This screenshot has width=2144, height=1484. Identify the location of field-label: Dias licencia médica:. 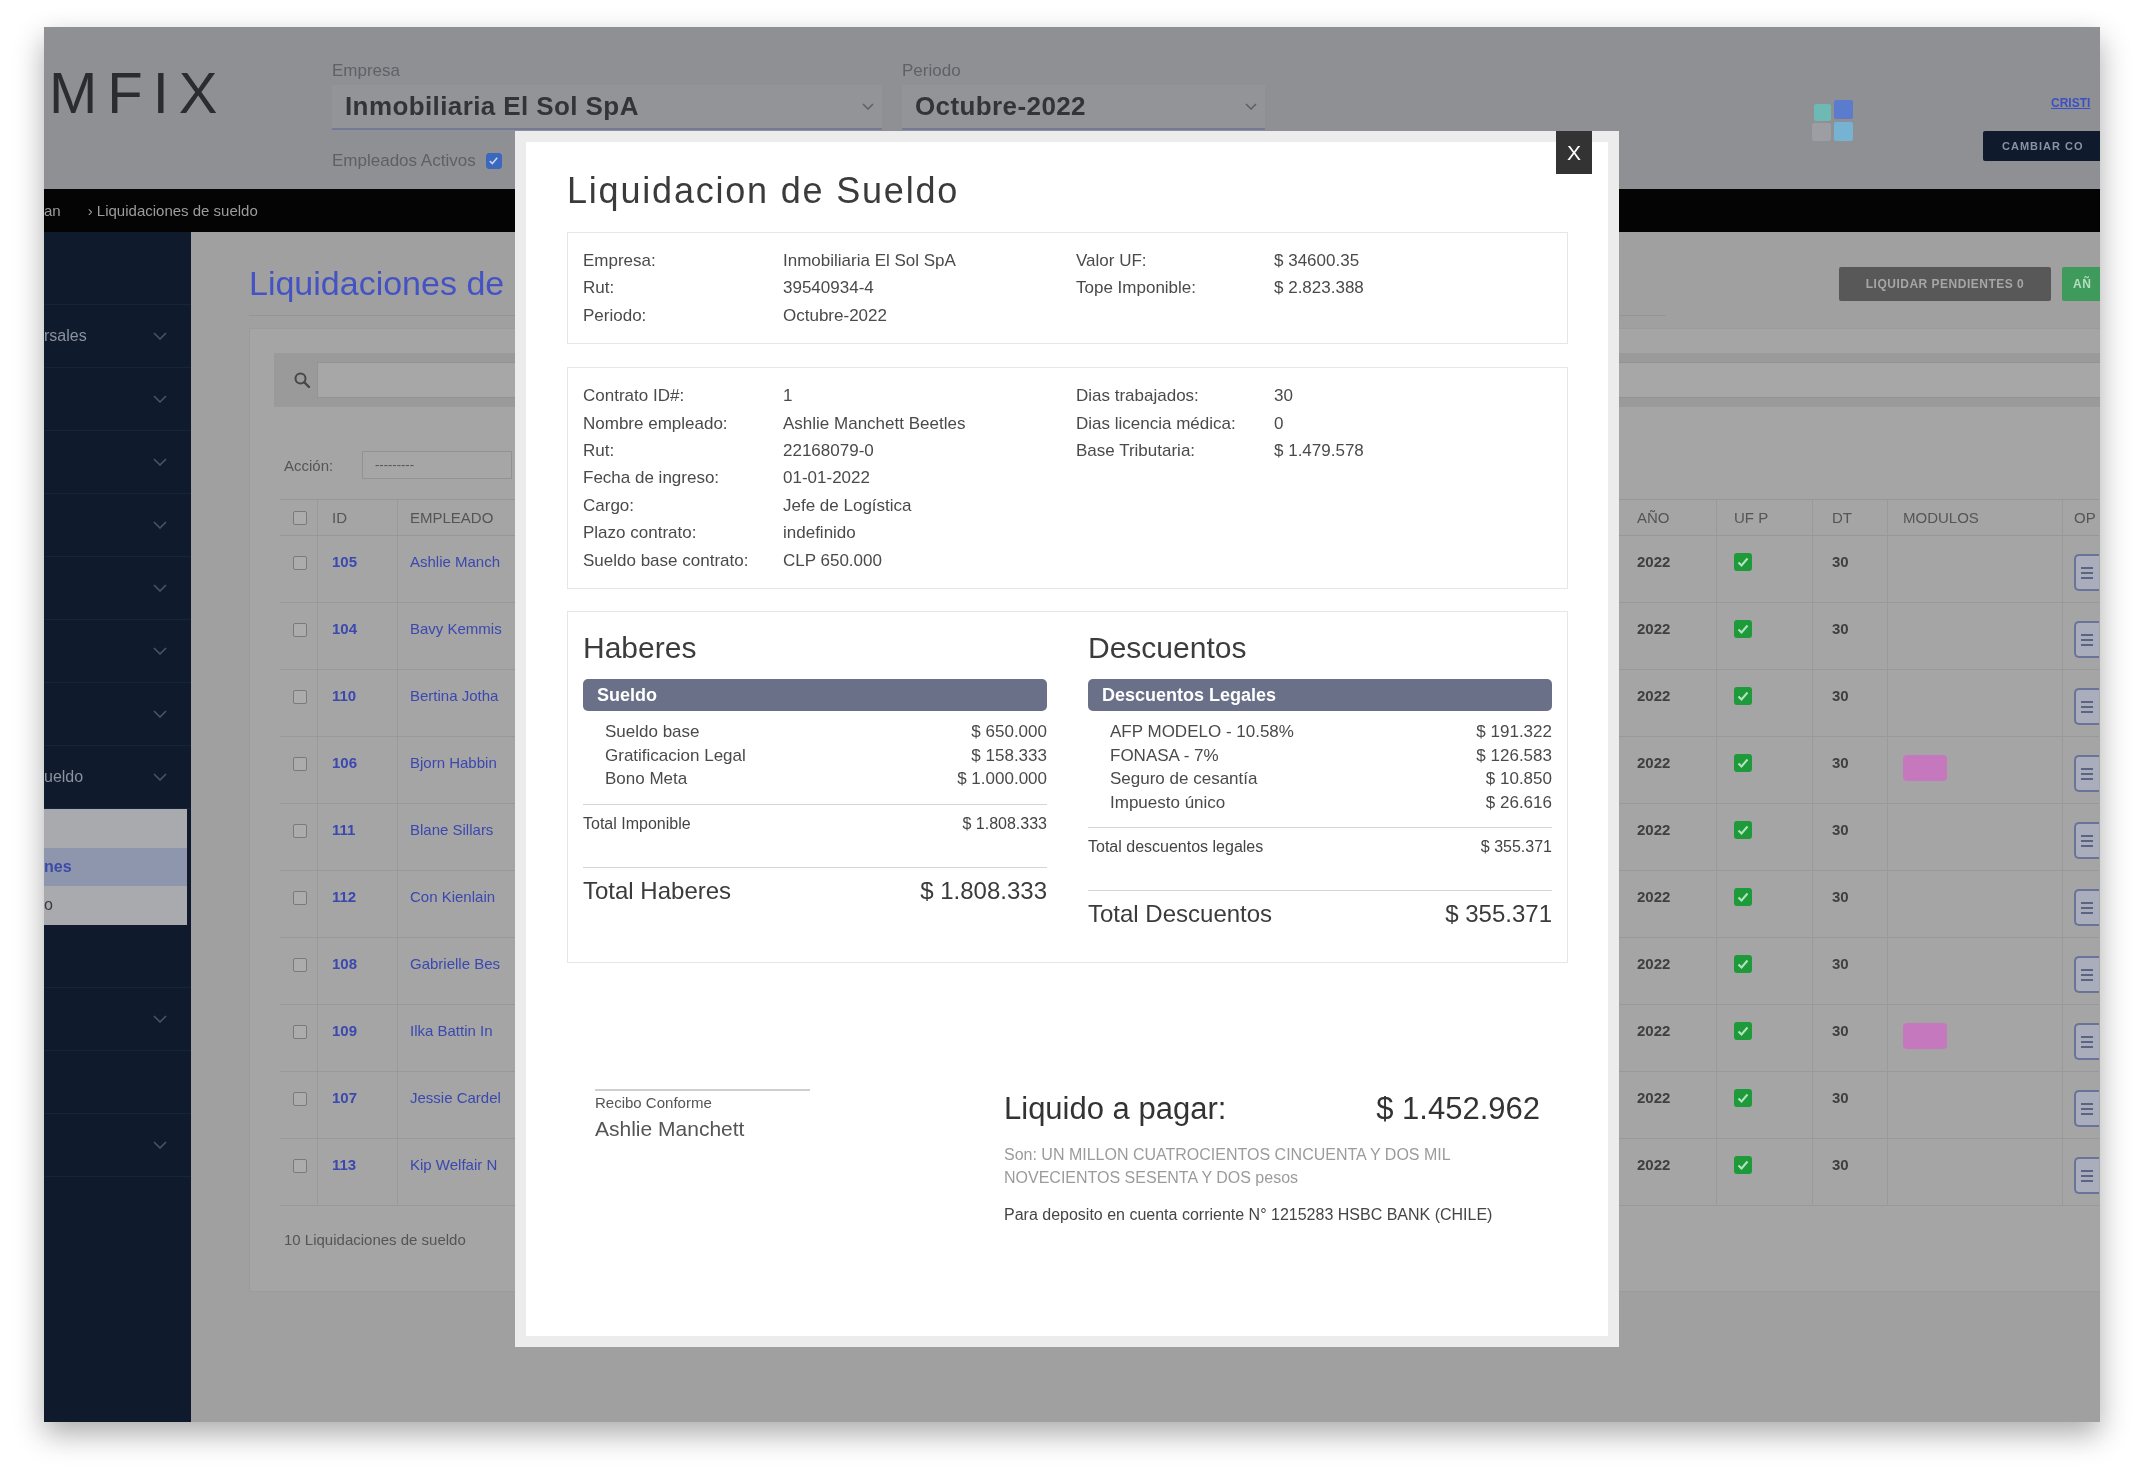
(1156, 423).